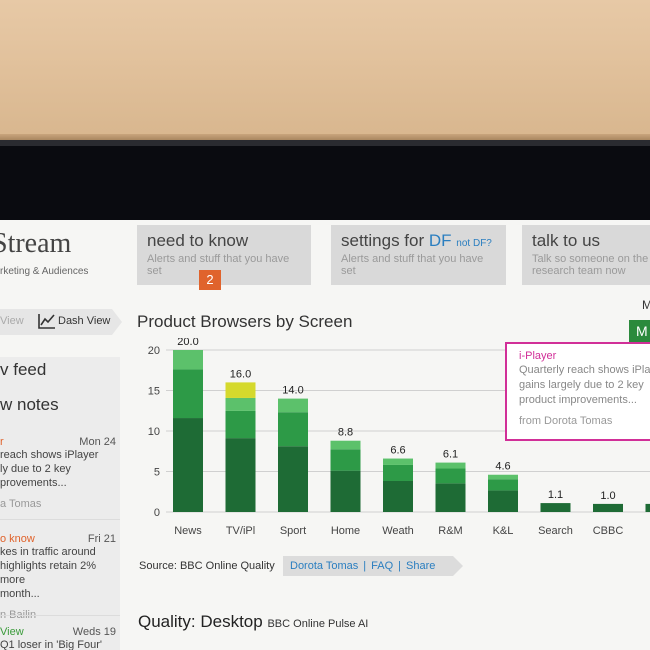 This screenshot has height=650, width=650. I want to click on chart-source: Source: BBC Online Quality, so click(207, 566).